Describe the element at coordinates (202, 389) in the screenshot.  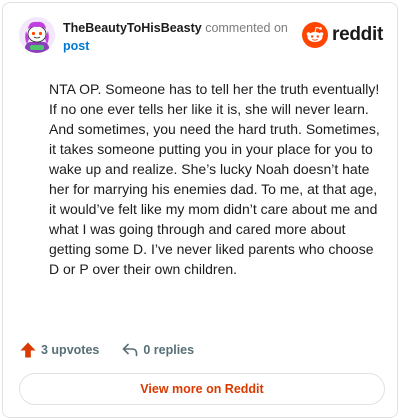
I see `view-more-on-reddit-button: View more on Reddit` at that location.